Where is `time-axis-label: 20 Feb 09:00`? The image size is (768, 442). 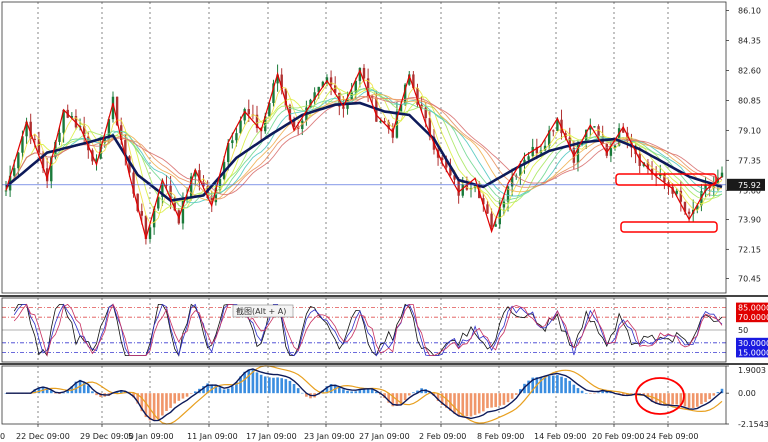 time-axis-label: 20 Feb 09:00 is located at coordinates (618, 436).